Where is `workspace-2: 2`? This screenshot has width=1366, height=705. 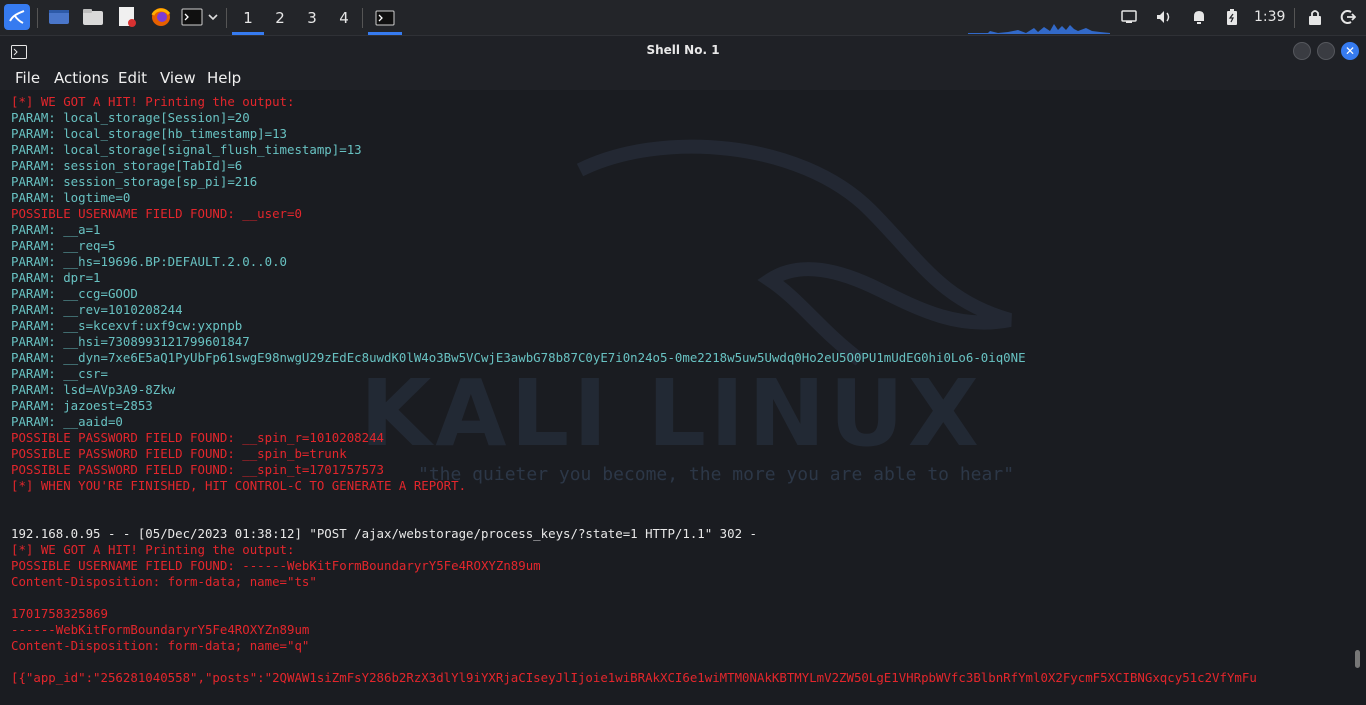
workspace-2: 2 is located at coordinates (280, 17).